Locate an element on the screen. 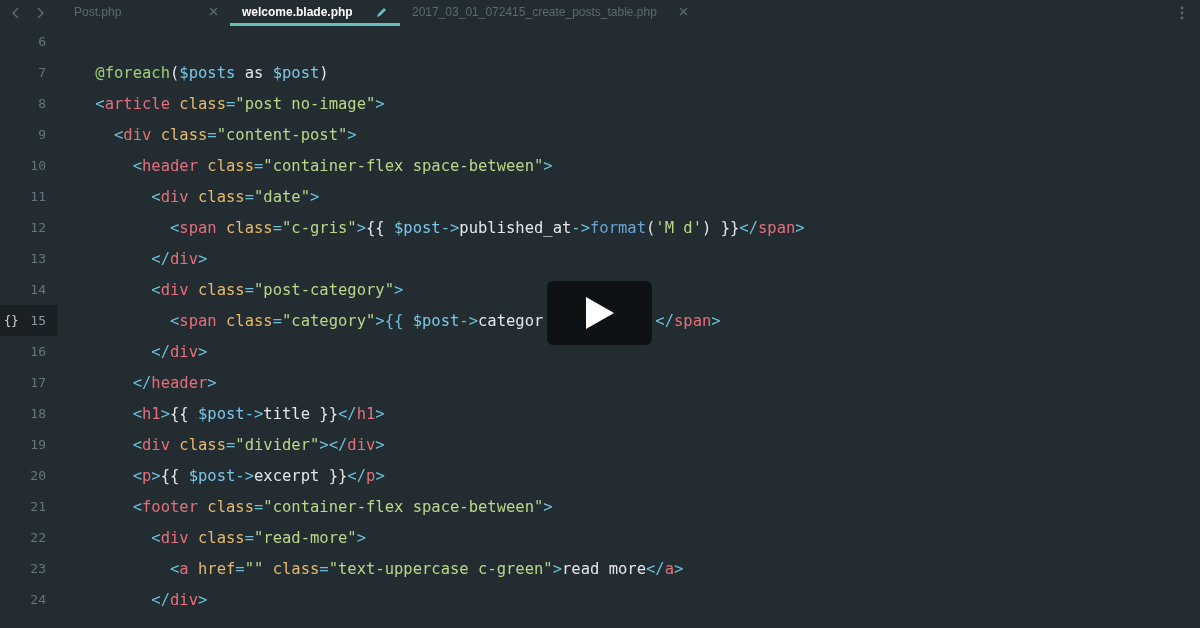 This screenshot has width=1200, height=628. back-icon is located at coordinates (16, 13).